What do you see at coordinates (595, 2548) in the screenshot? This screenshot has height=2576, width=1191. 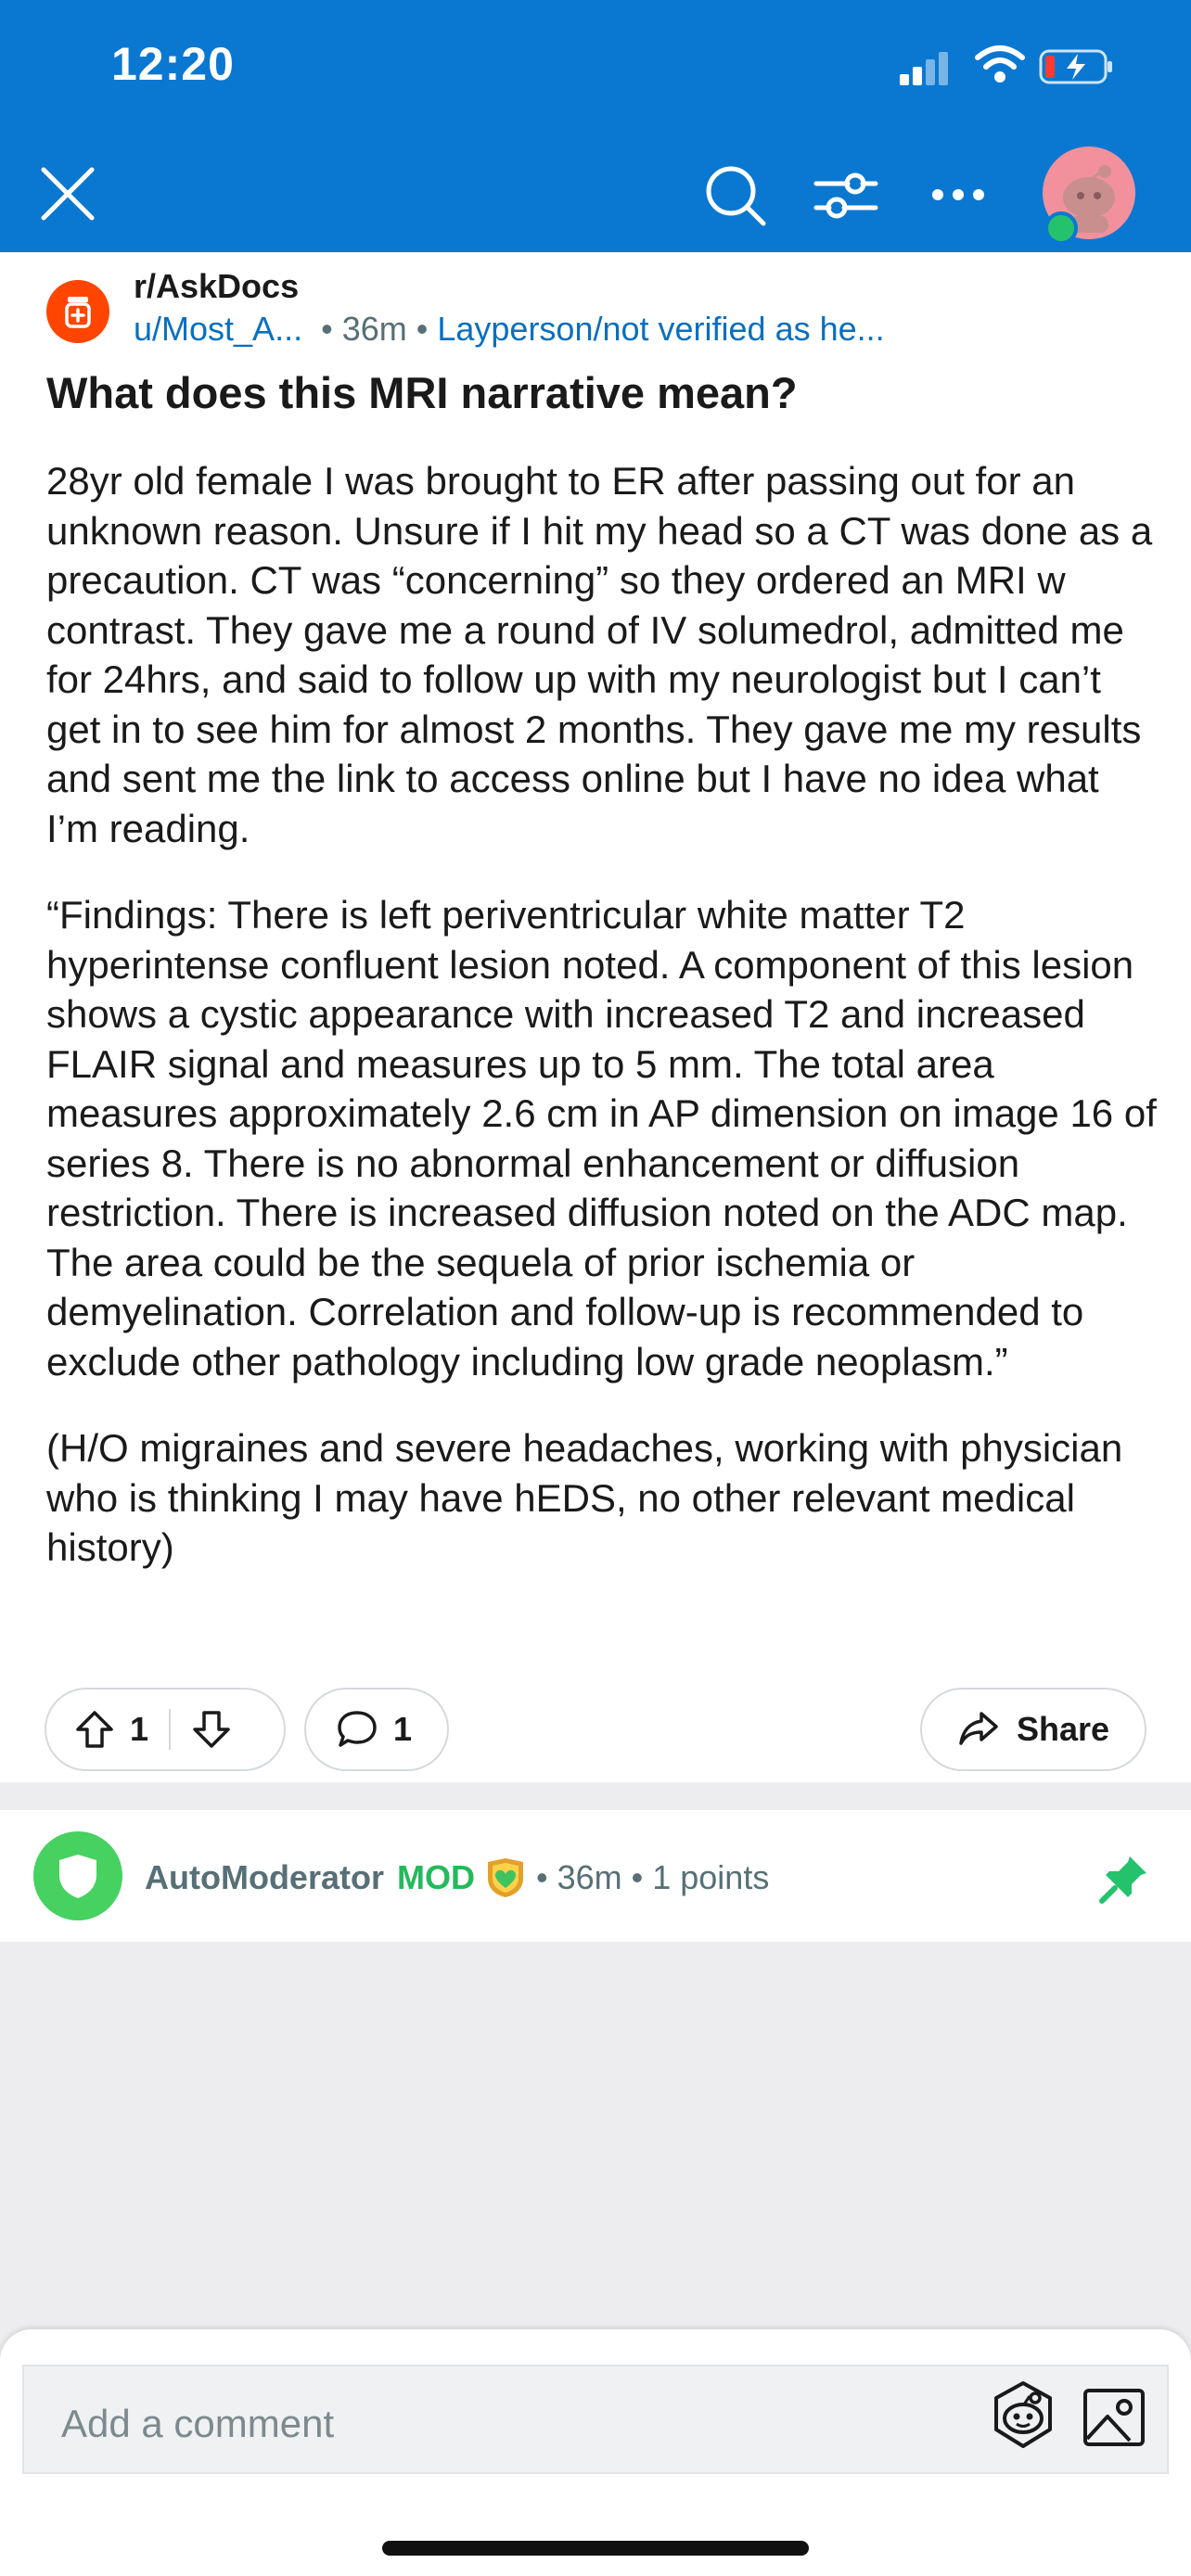 I see `home-indicator` at bounding box center [595, 2548].